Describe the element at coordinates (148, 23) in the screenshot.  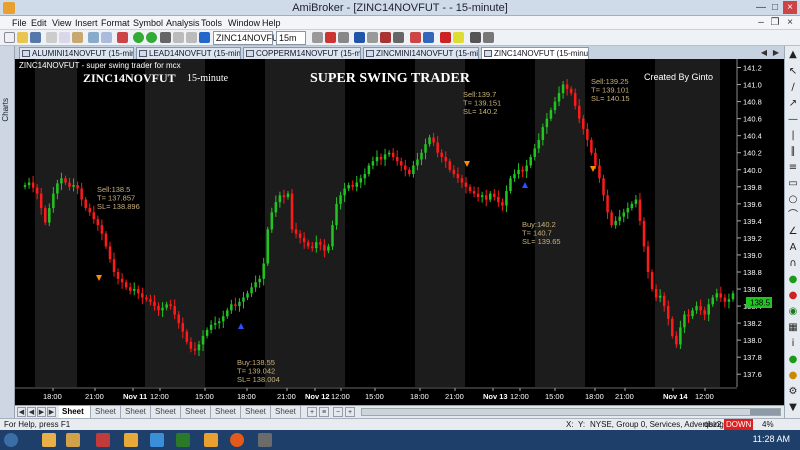
I see `menu-symbol: Symbol` at that location.